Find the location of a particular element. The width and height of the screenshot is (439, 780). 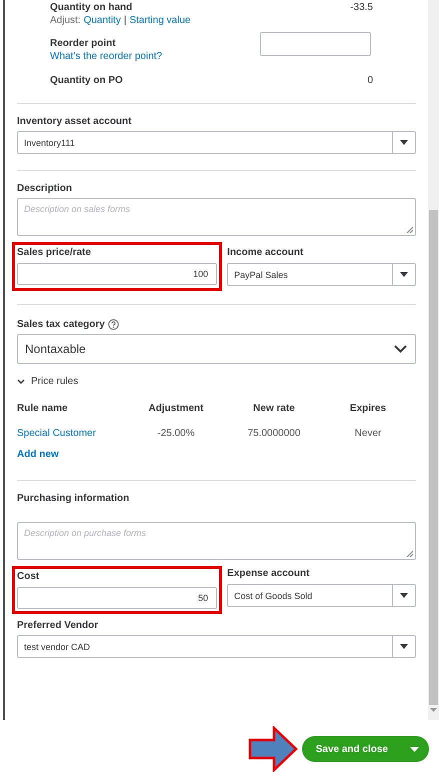

tax-category-dropdown: Nontaxable is located at coordinates (216, 349).